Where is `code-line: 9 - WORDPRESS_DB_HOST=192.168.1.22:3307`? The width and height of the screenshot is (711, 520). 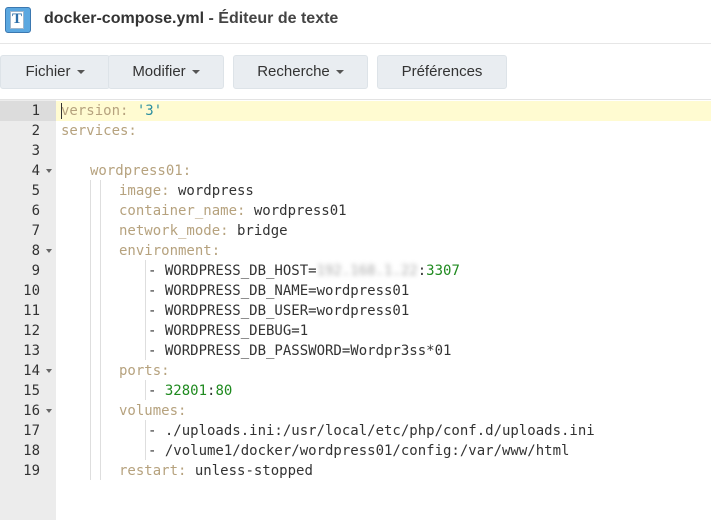
code-line: 9 - WORDPRESS_DB_HOST=192.168.1.22:3307 is located at coordinates (355, 271).